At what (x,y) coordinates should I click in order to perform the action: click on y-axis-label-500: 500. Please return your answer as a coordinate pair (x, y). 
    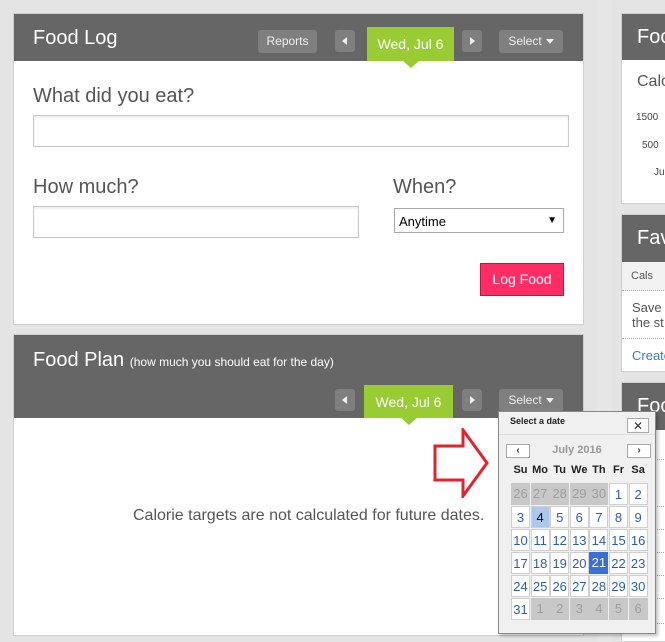
    Looking at the image, I should click on (650, 145).